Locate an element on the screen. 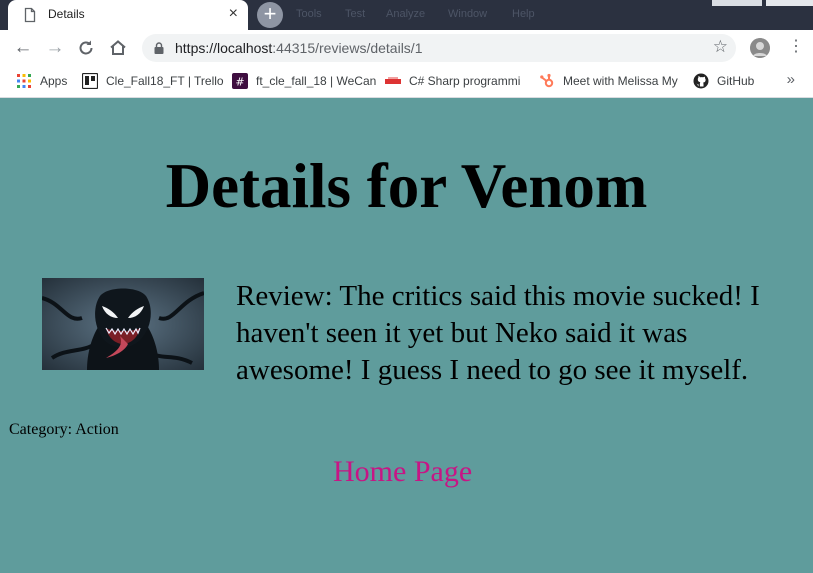 The height and width of the screenshot is (573, 813). trello-icon is located at coordinates (90, 81).